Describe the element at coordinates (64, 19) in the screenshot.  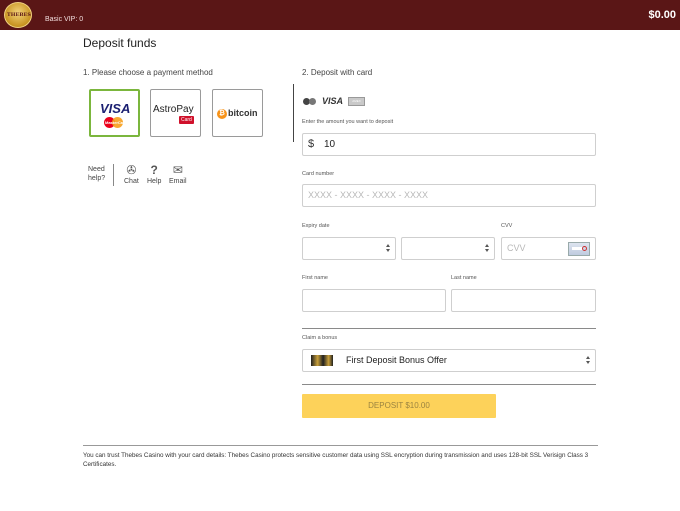
I see `vip-status: Basic VIP: 0` at that location.